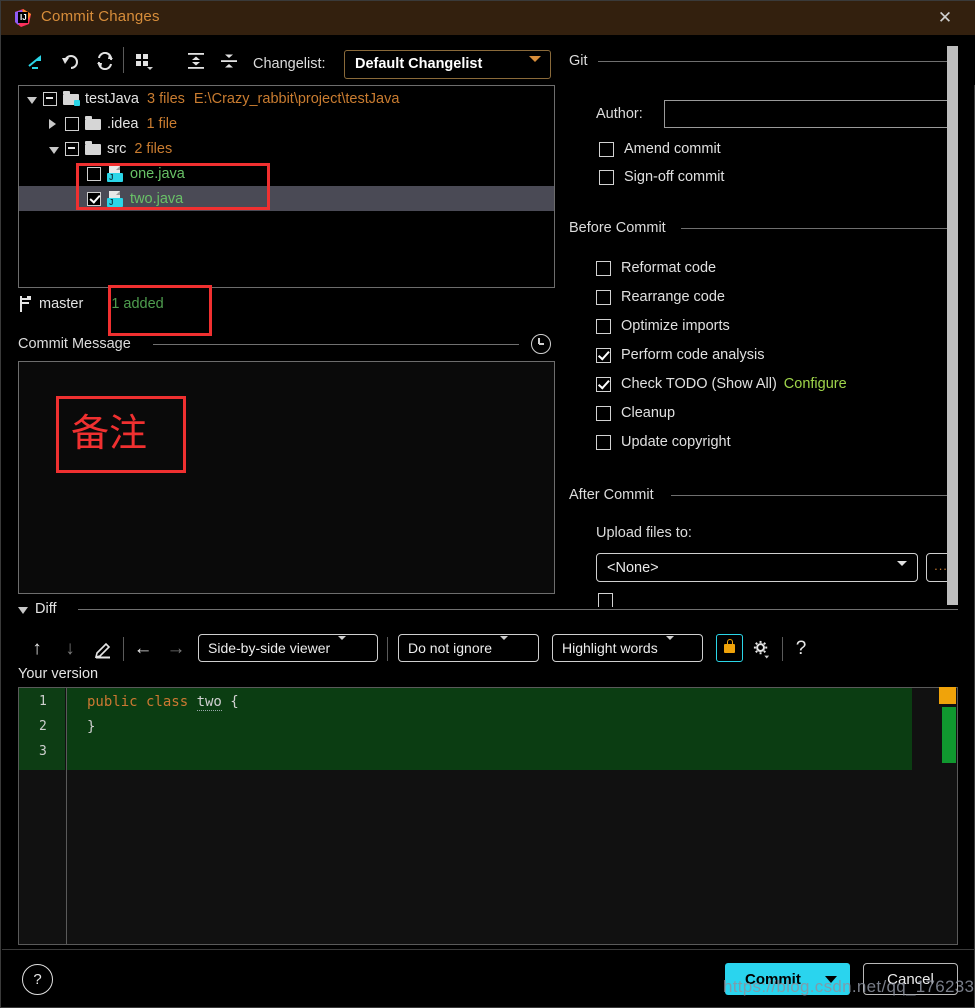 The height and width of the screenshot is (1008, 975). I want to click on ignore-mode-value: Do not ignore, so click(450, 648).